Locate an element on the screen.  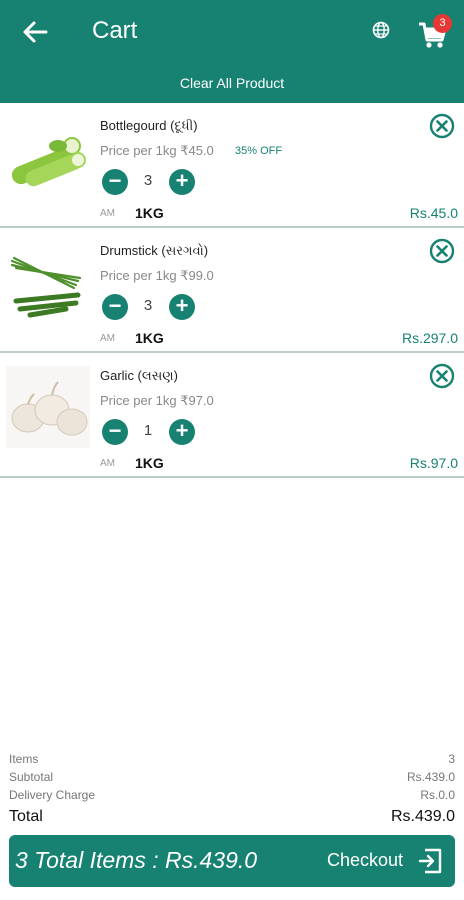
discount-label: 35% OFF is located at coordinates (259, 151).